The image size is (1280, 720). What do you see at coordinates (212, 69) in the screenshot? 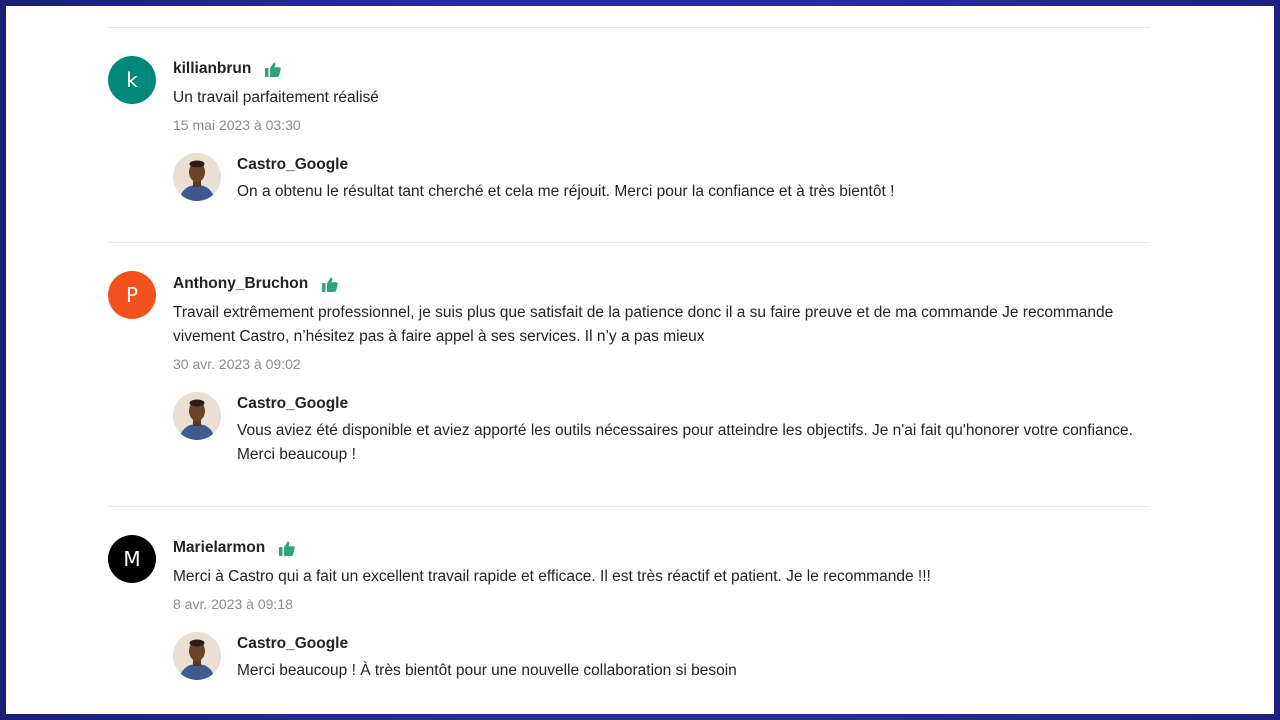
I see `username: killianbrun` at bounding box center [212, 69].